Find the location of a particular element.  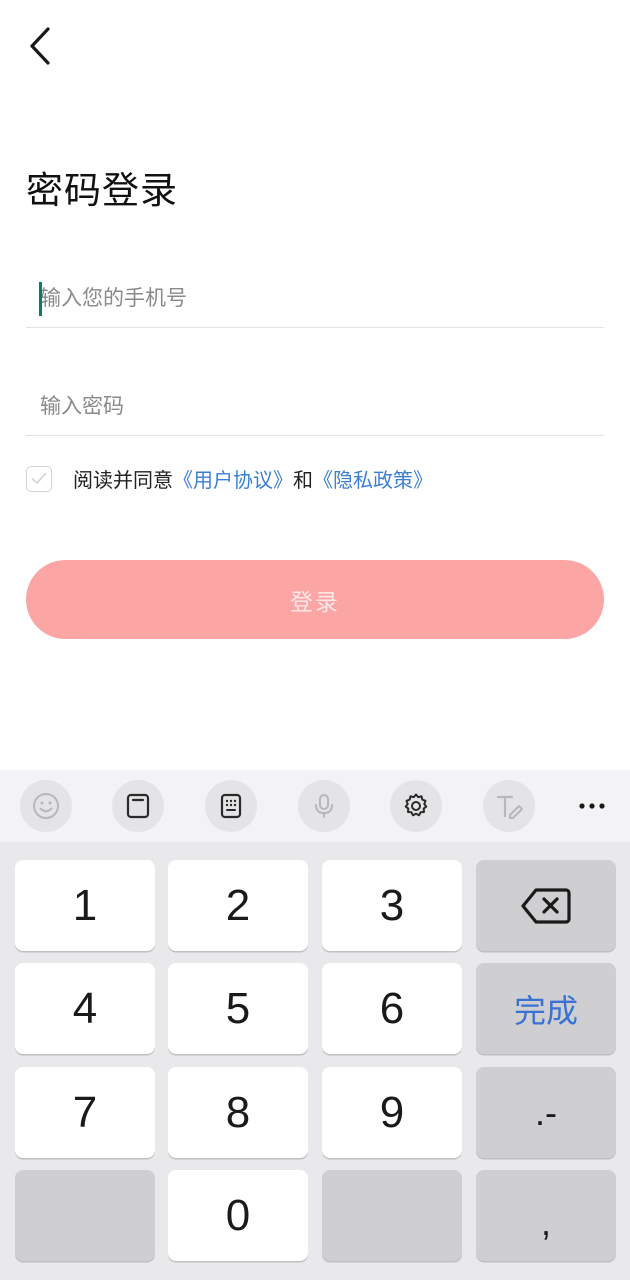

agreement-prefix: 阅读并同意 is located at coordinates (123, 480).